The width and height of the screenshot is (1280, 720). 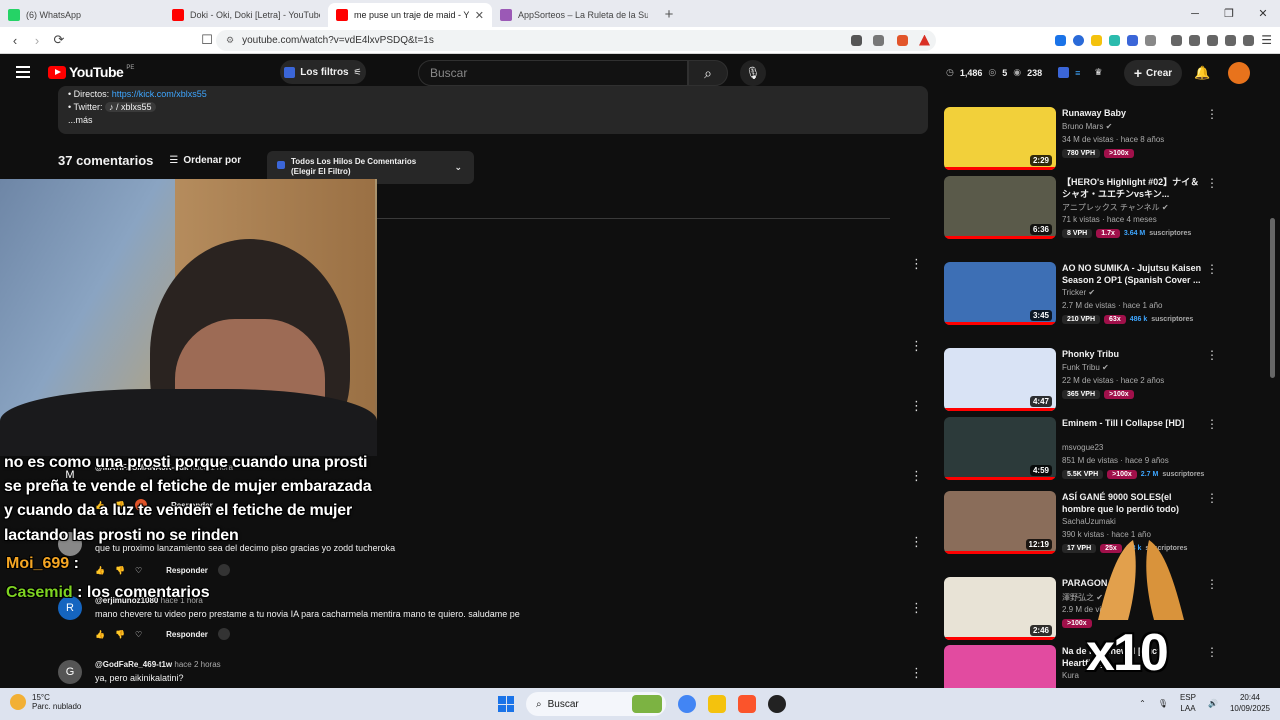 What do you see at coordinates (246, 15) in the screenshot?
I see `browser-tab: Doki - Oki, Doki [Letra] - YouTube` at bounding box center [246, 15].